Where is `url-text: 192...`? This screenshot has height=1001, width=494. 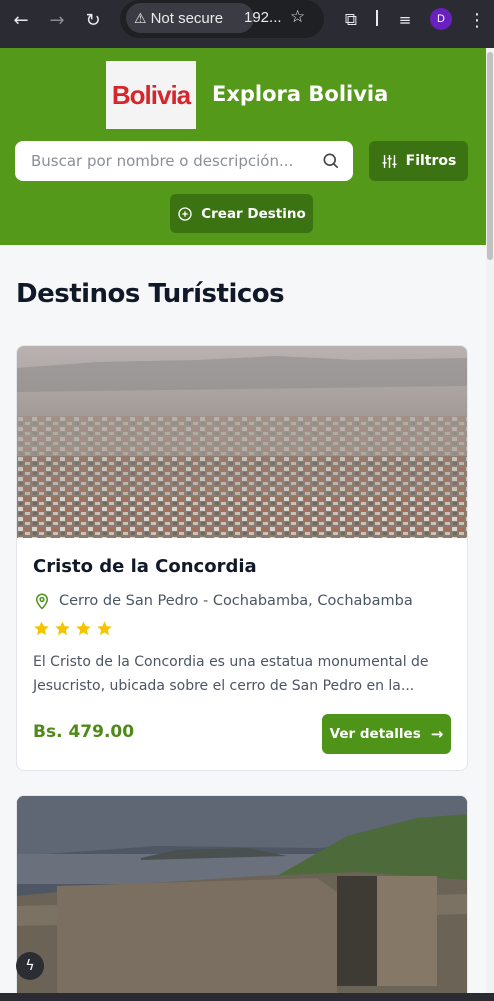 url-text: 192... is located at coordinates (263, 17).